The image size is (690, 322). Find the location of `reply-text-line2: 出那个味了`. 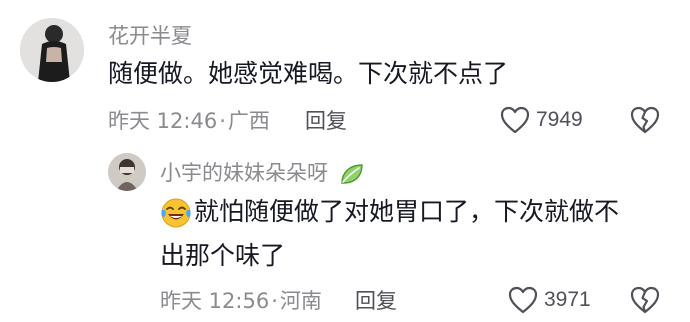

reply-text-line2: 出那个味了 is located at coordinates (223, 255).